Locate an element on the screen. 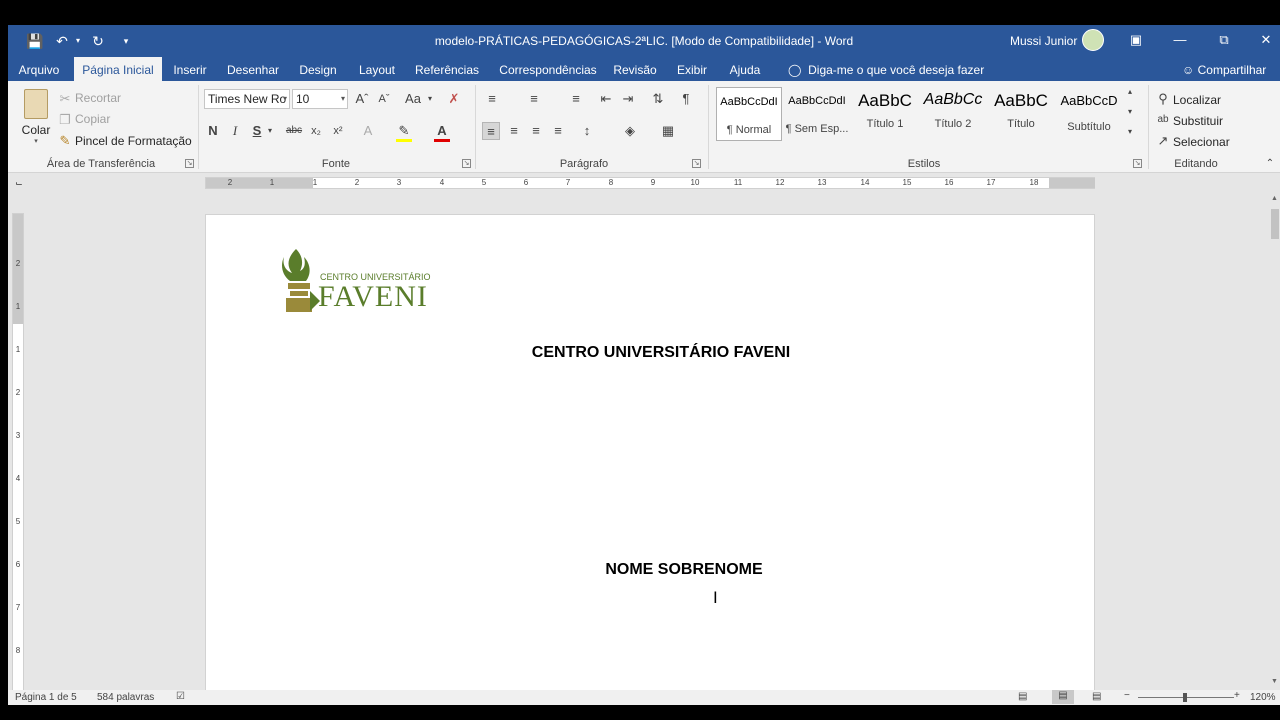 This screenshot has height=720, width=1280. justify-icon: ≡ is located at coordinates (558, 131).